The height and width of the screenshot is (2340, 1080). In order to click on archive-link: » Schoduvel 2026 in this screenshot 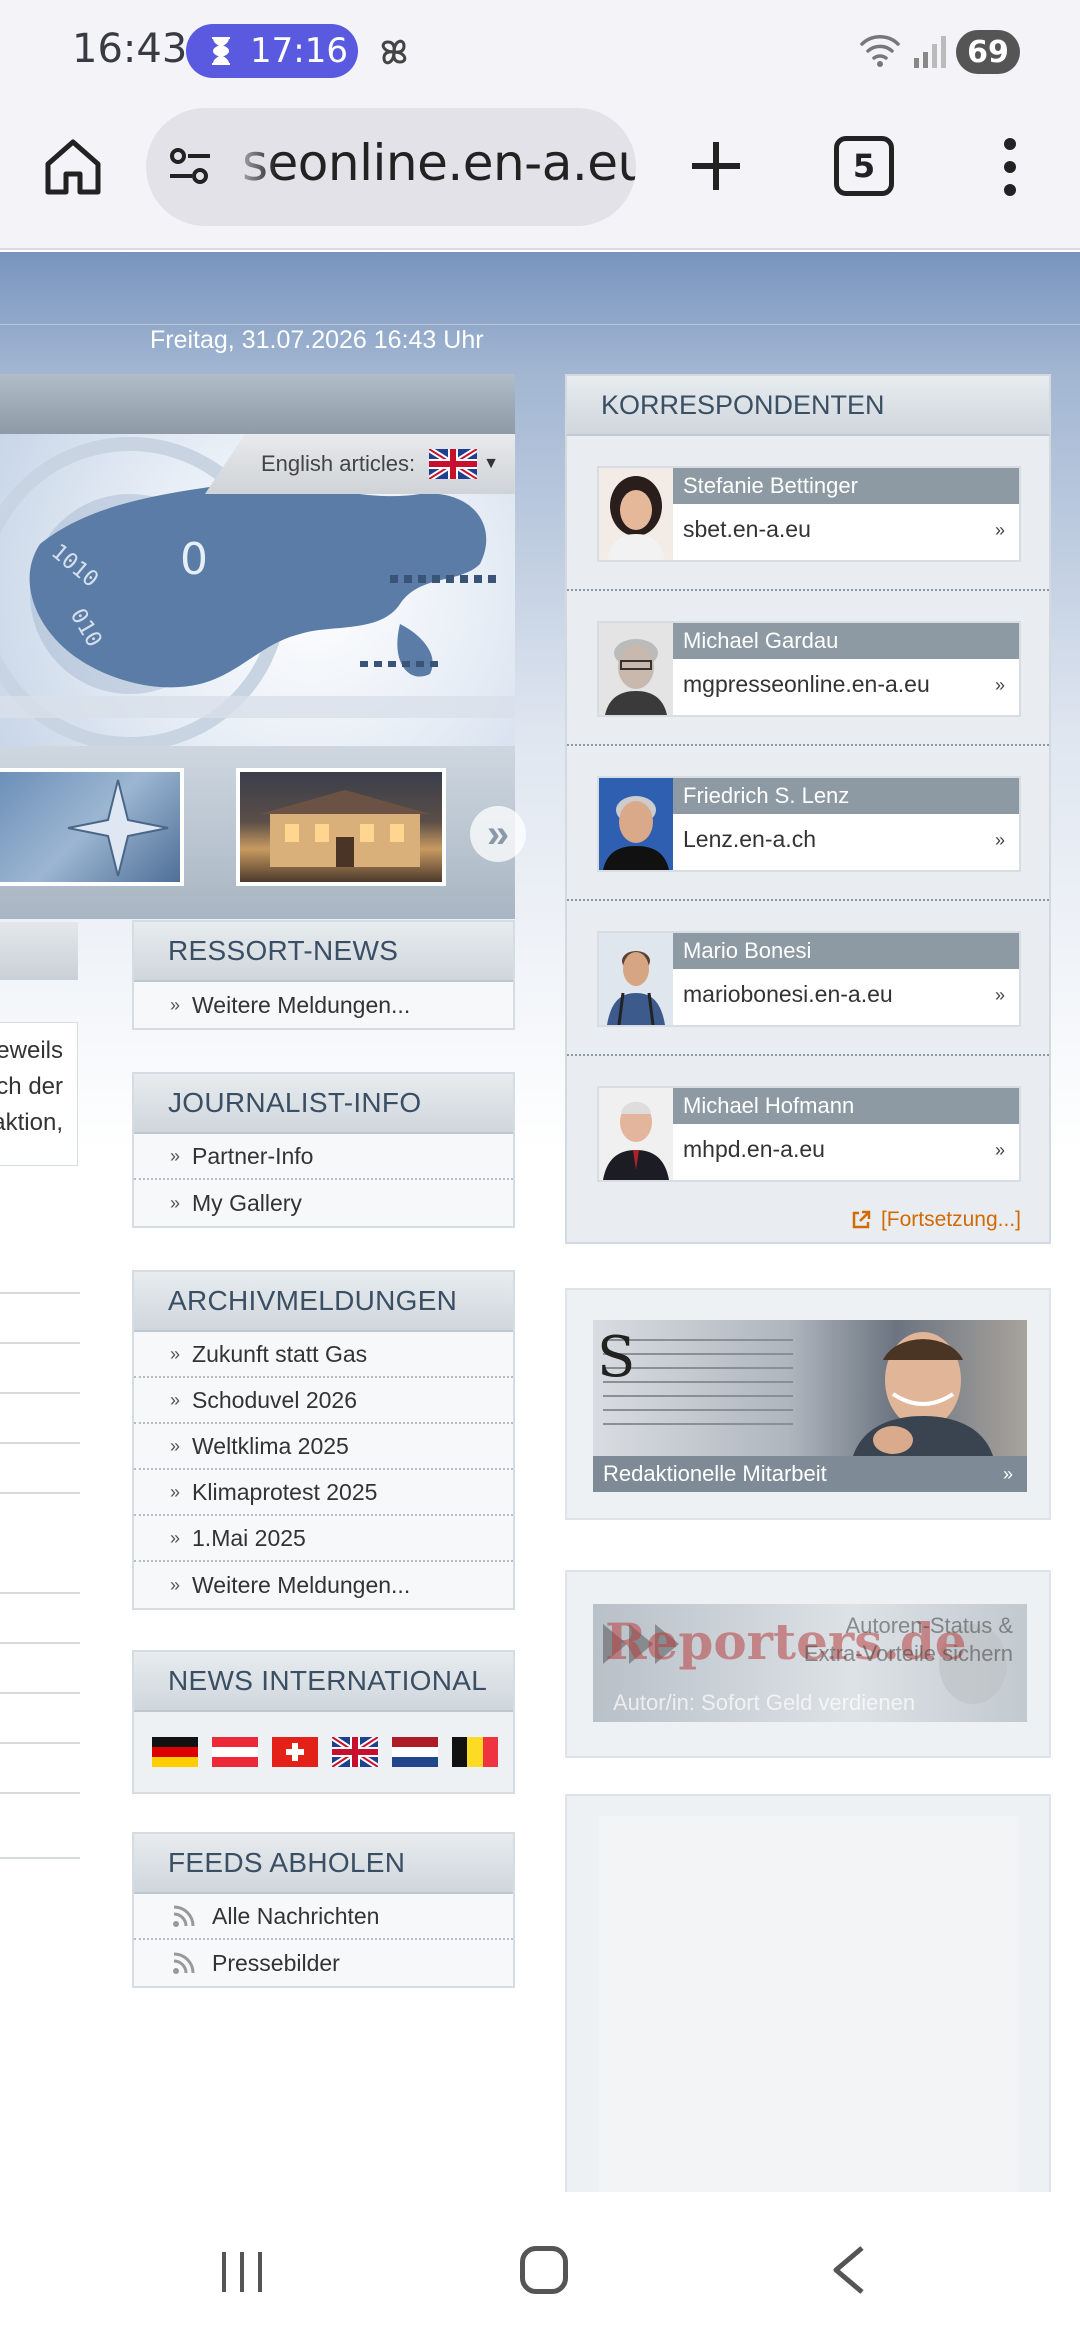, I will do `click(323, 1401)`.